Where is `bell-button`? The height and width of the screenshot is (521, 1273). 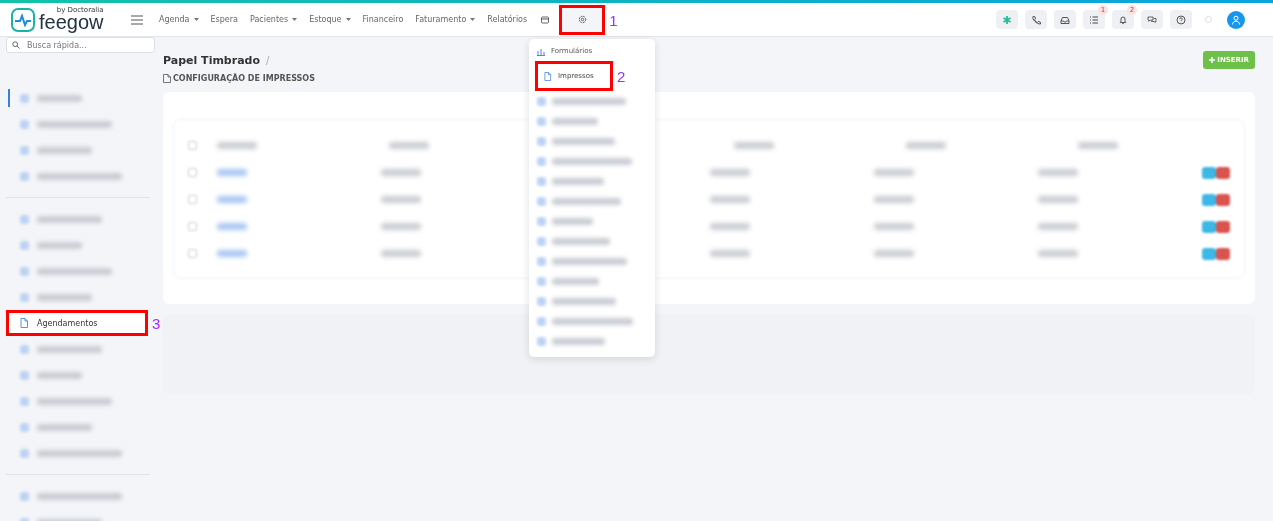 bell-button is located at coordinates (1123, 19).